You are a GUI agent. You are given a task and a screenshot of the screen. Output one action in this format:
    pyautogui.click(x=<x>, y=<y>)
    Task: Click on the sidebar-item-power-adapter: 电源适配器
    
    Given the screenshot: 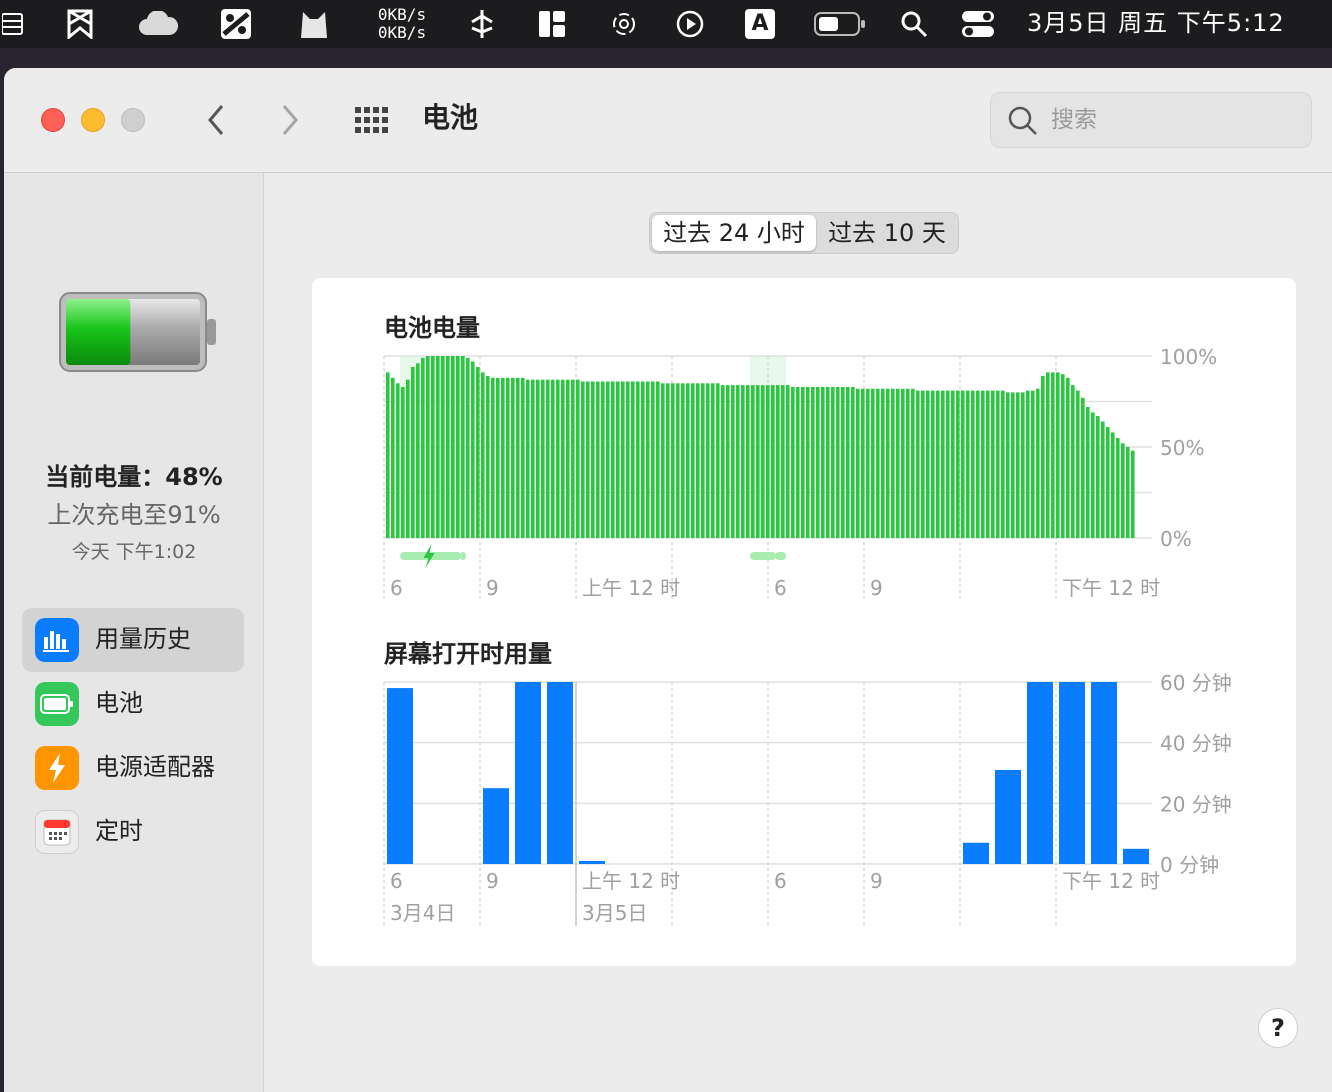 What is the action you would take?
    pyautogui.click(x=133, y=768)
    